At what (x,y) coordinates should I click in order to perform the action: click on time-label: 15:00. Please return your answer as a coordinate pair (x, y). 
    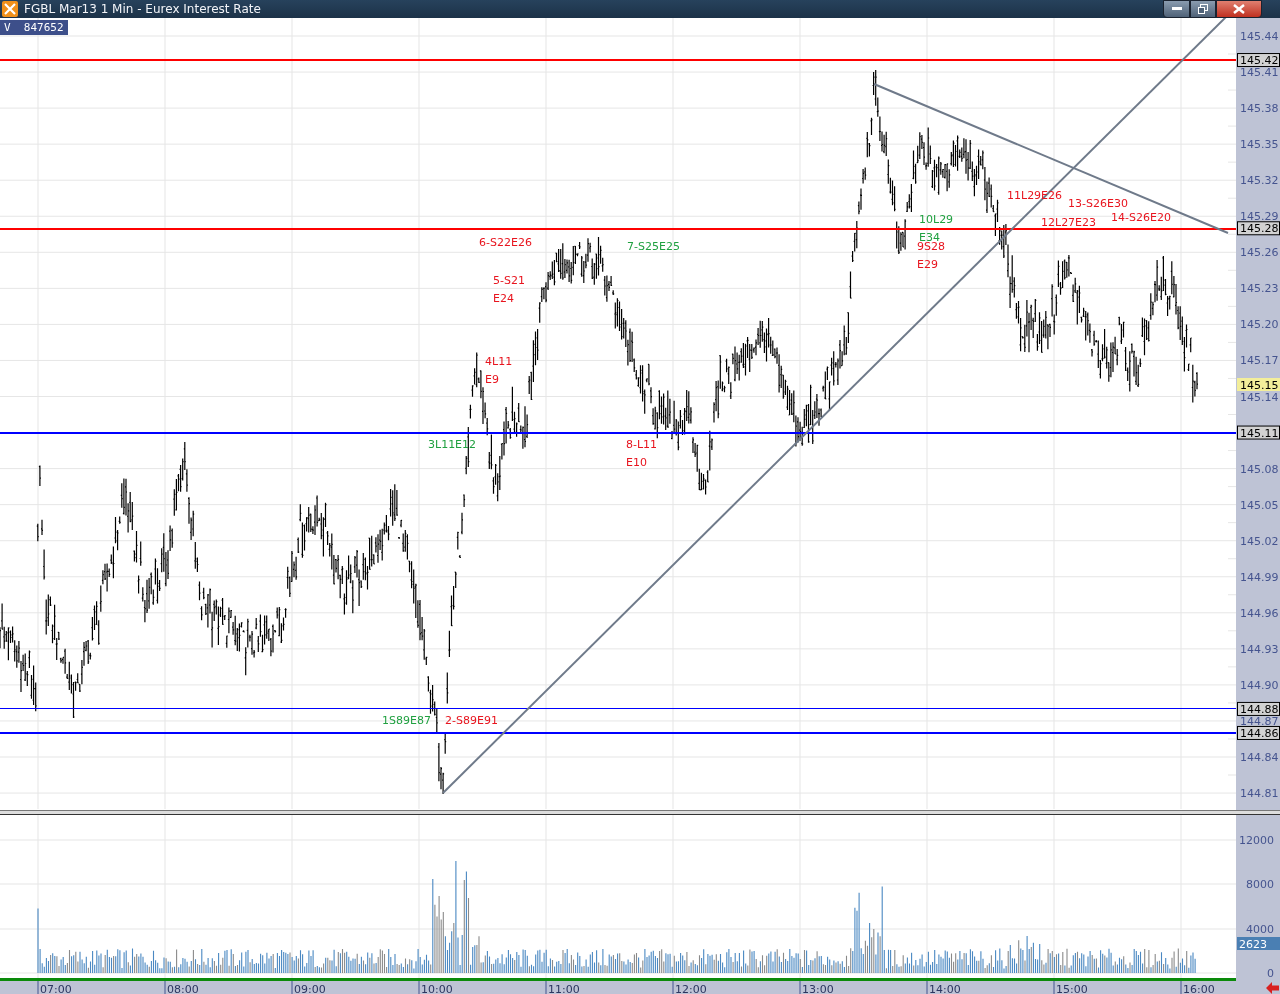
    Looking at the image, I should click on (1070, 987).